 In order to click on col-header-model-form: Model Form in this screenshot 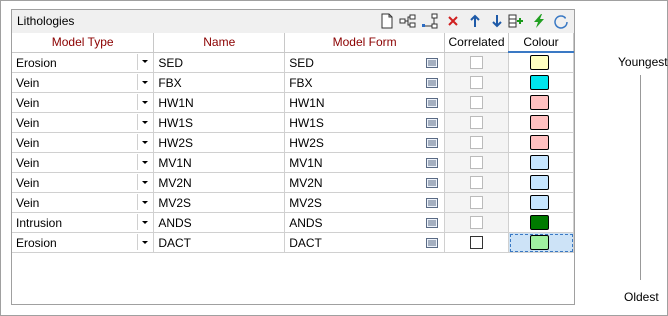, I will do `click(365, 43)`.